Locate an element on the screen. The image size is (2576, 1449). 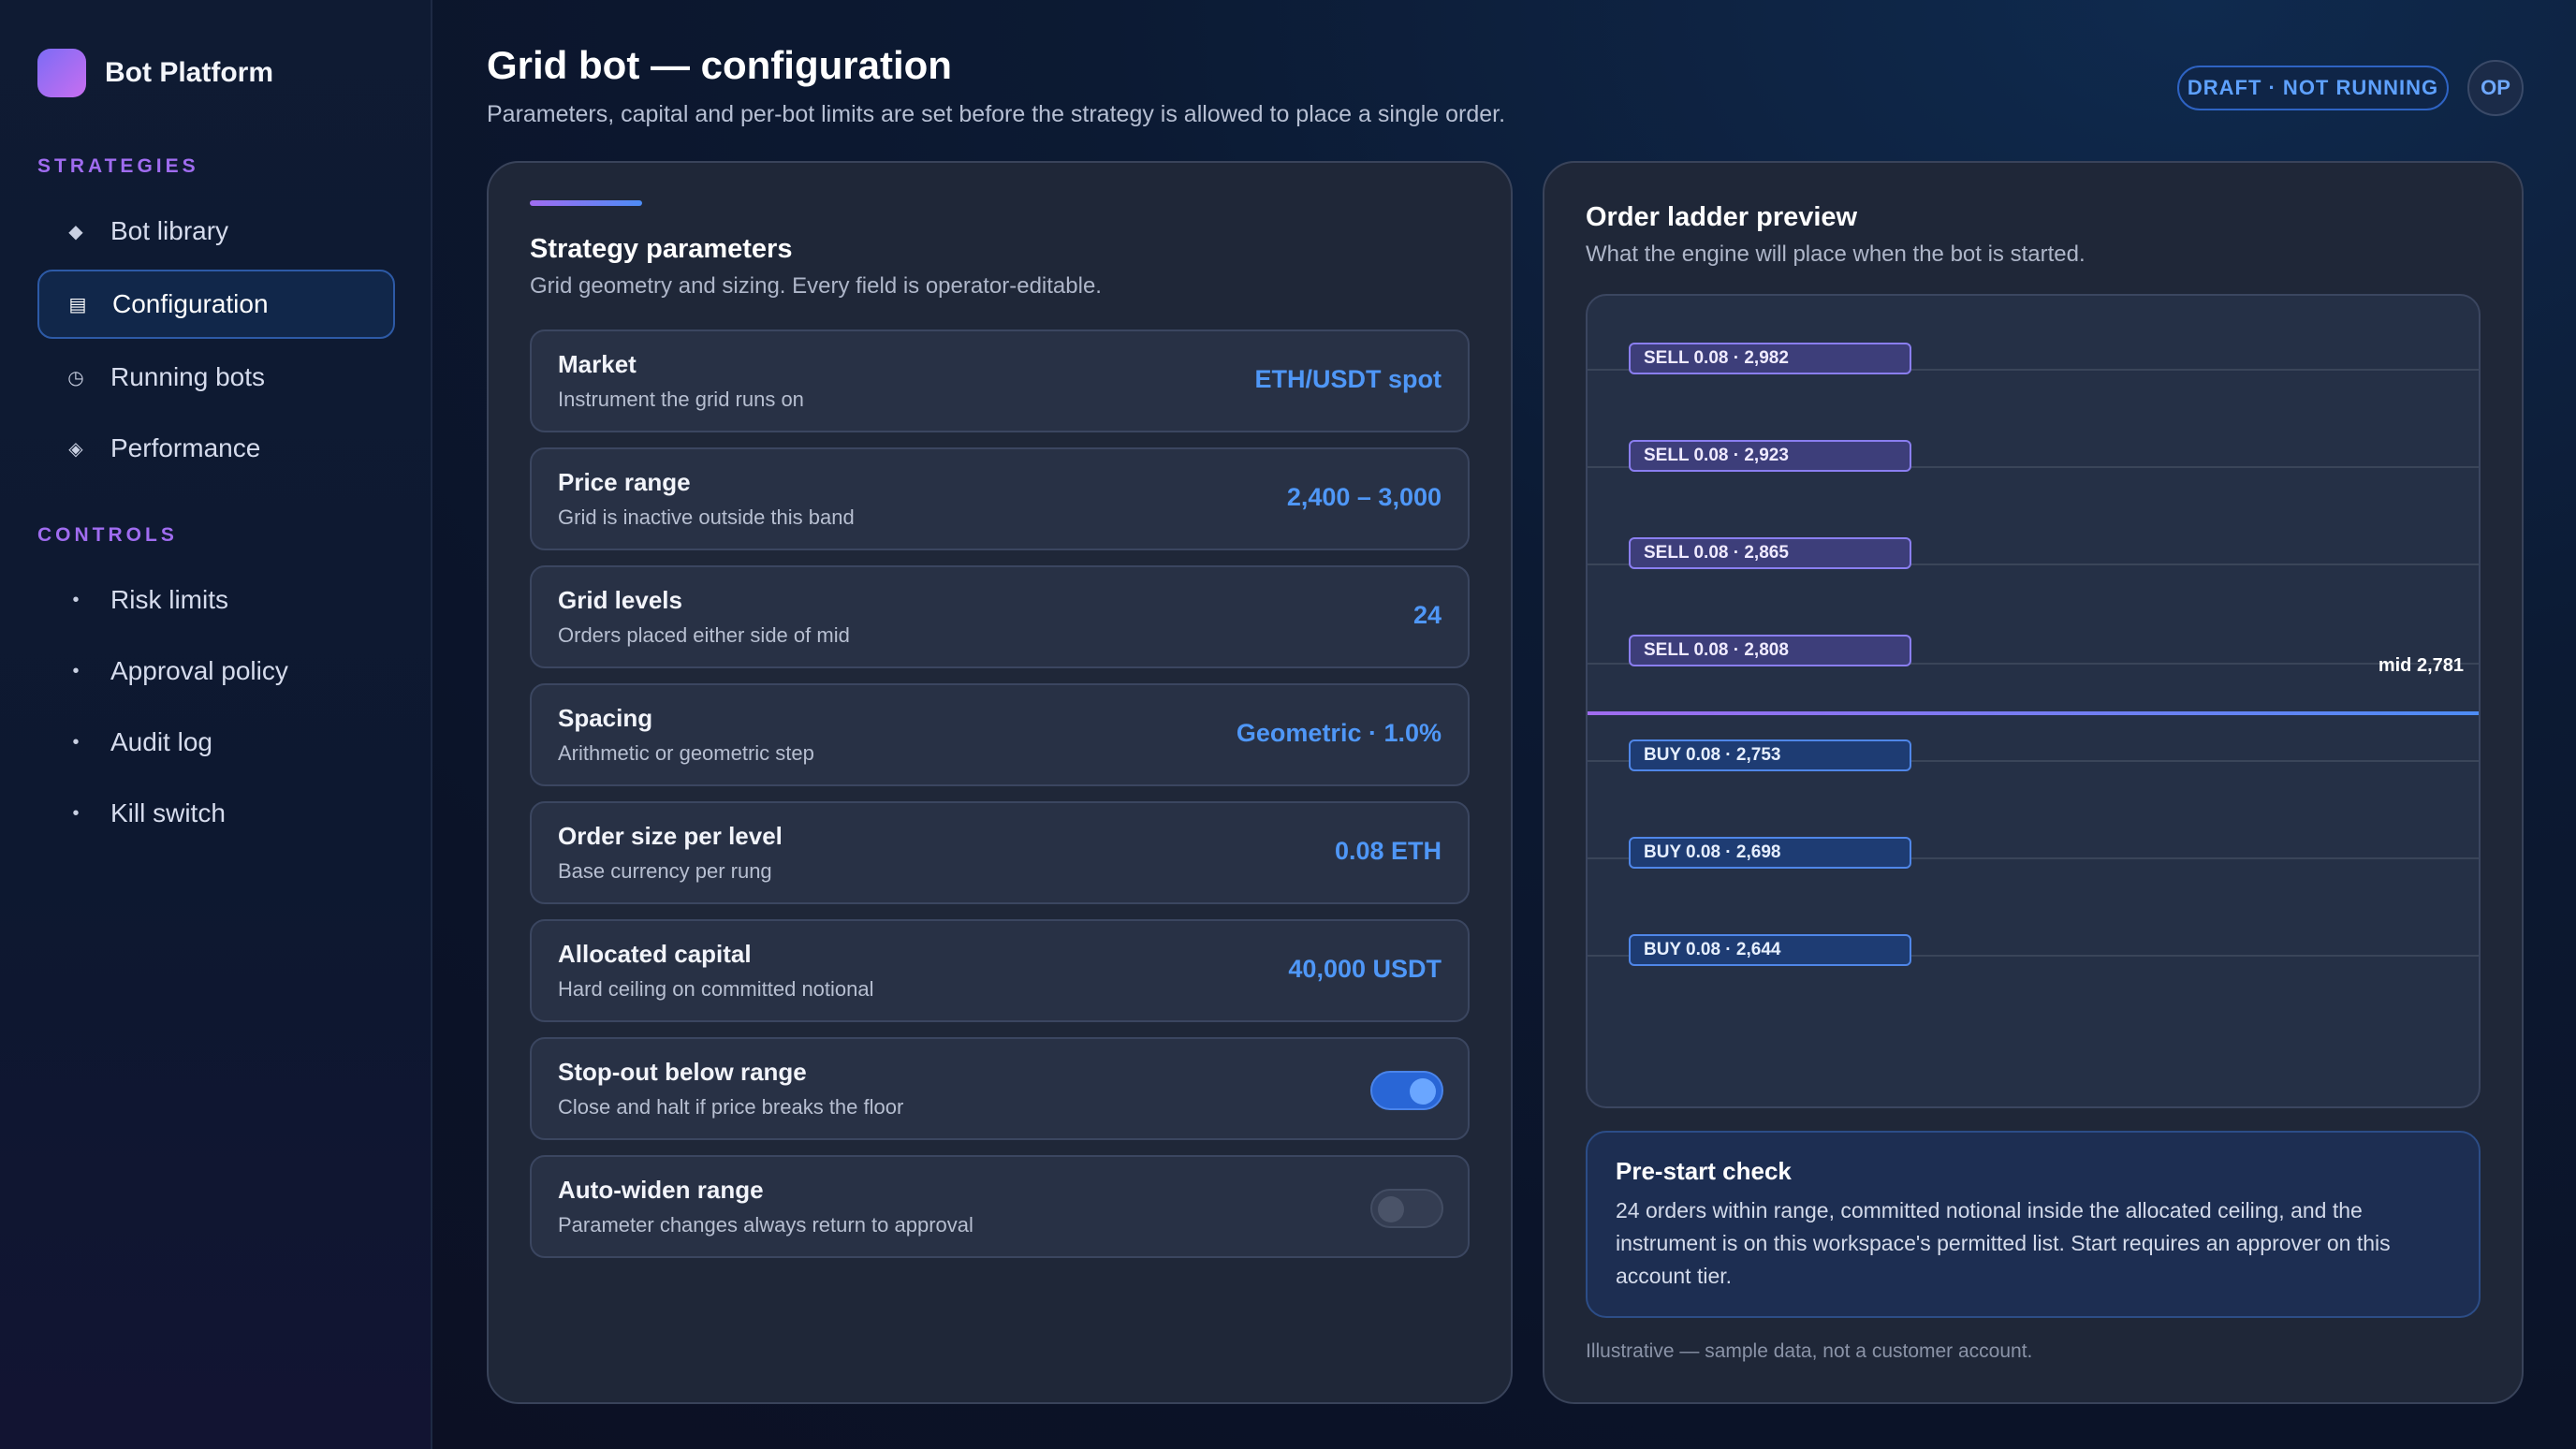
accent-bar is located at coordinates (586, 203).